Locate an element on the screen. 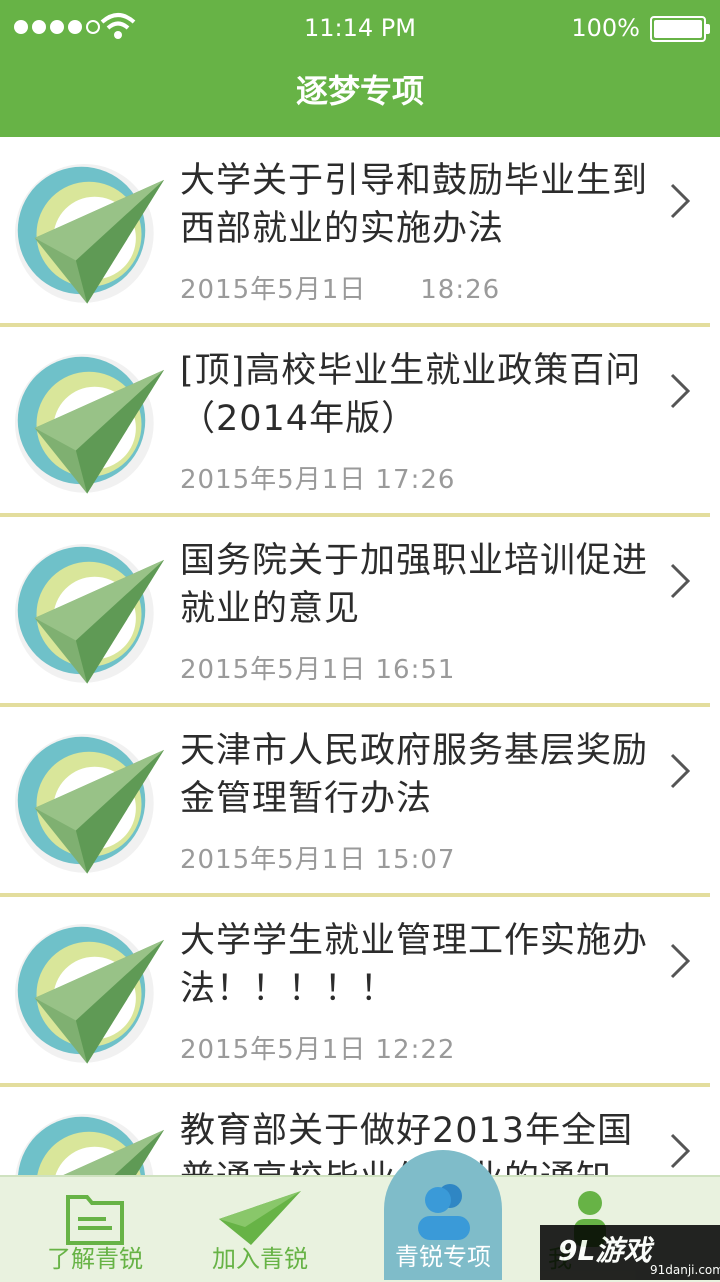 This screenshot has width=720, height=1282. battery-icon is located at coordinates (680, 29).